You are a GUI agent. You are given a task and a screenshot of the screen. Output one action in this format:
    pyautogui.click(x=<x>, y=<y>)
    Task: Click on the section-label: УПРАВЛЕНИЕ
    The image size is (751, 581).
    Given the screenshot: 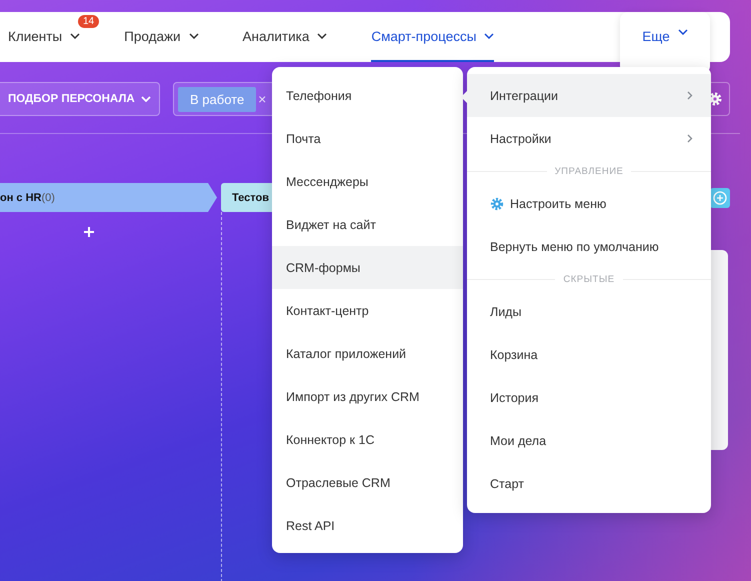 What is the action you would take?
    pyautogui.click(x=589, y=171)
    